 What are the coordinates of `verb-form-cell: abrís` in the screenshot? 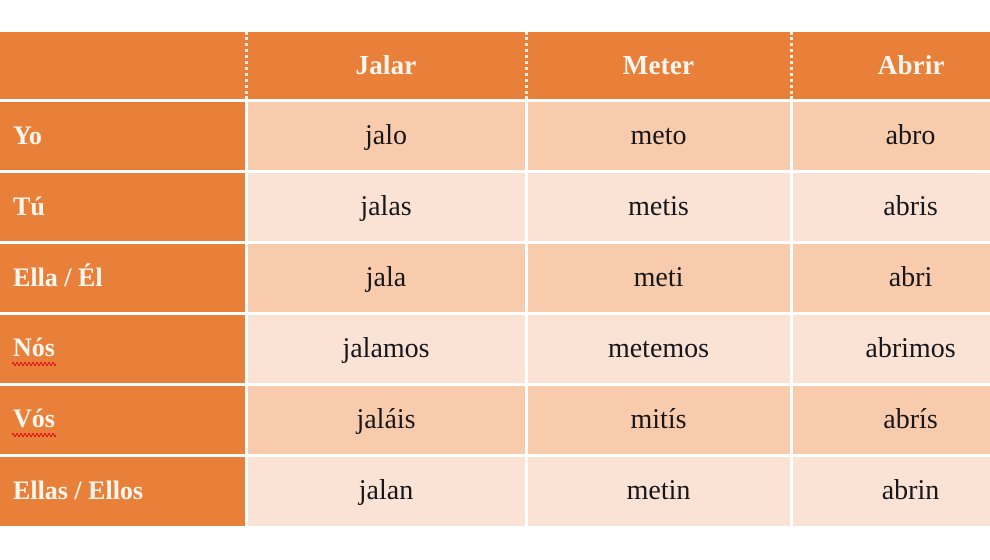 It's located at (890, 420).